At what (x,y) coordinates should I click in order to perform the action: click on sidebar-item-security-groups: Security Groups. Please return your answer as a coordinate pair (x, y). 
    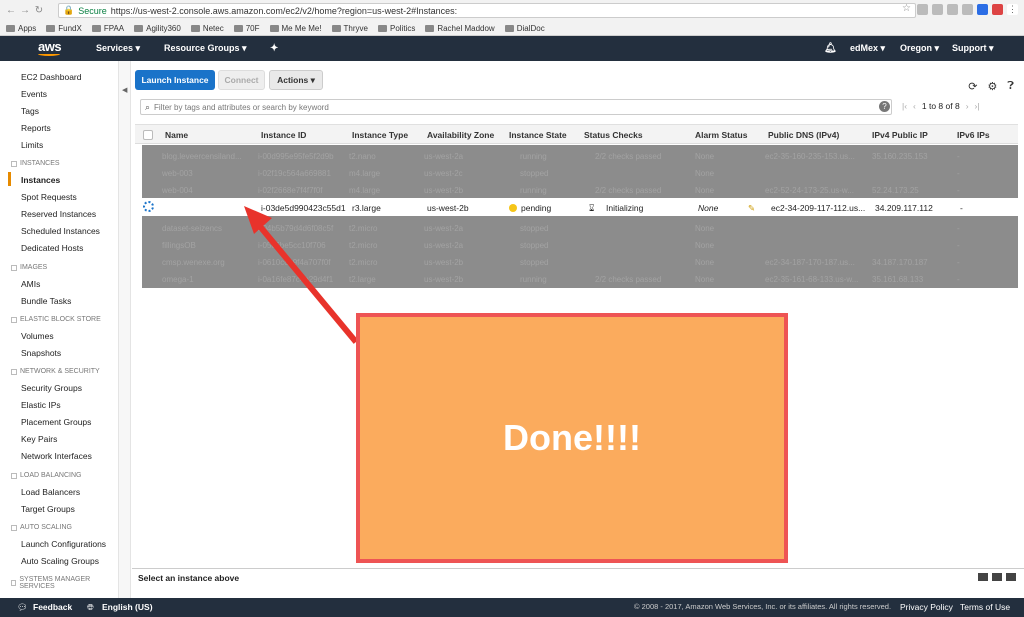
    Looking at the image, I should click on (51, 388).